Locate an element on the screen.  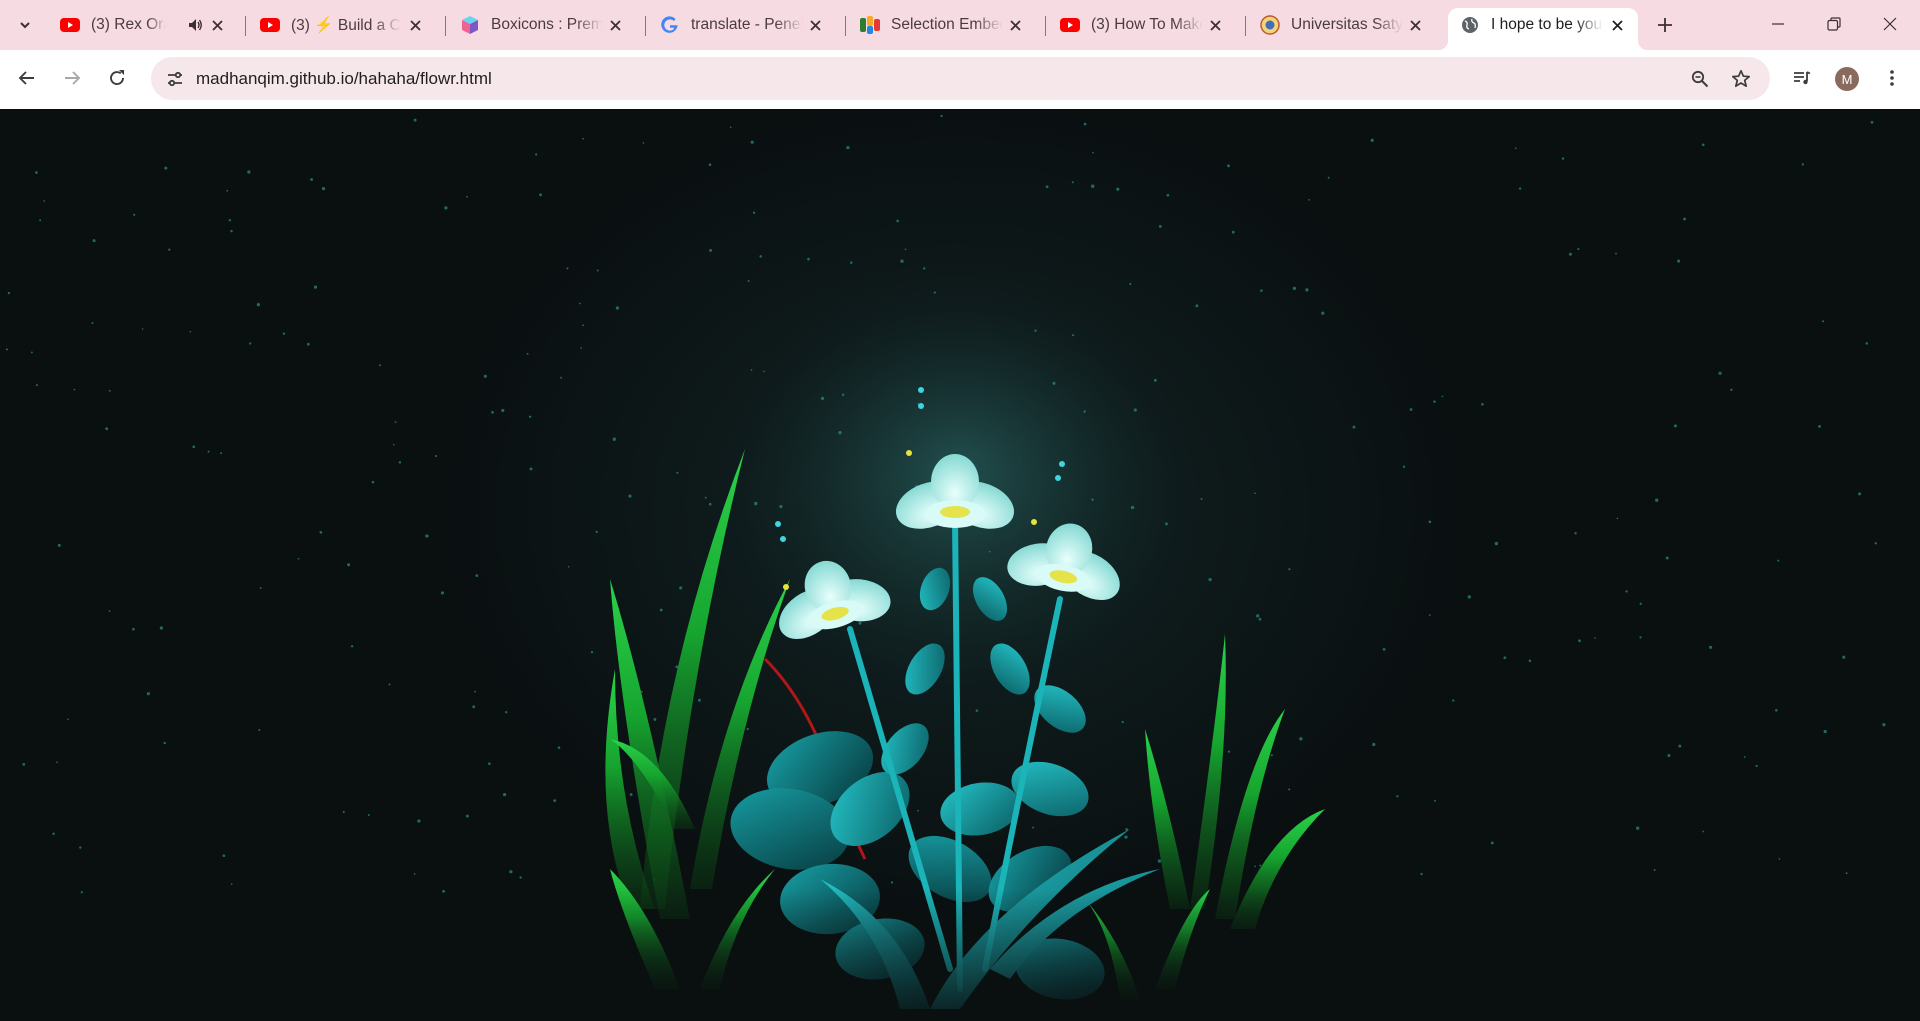
new-tab-button is located at coordinates (1665, 25).